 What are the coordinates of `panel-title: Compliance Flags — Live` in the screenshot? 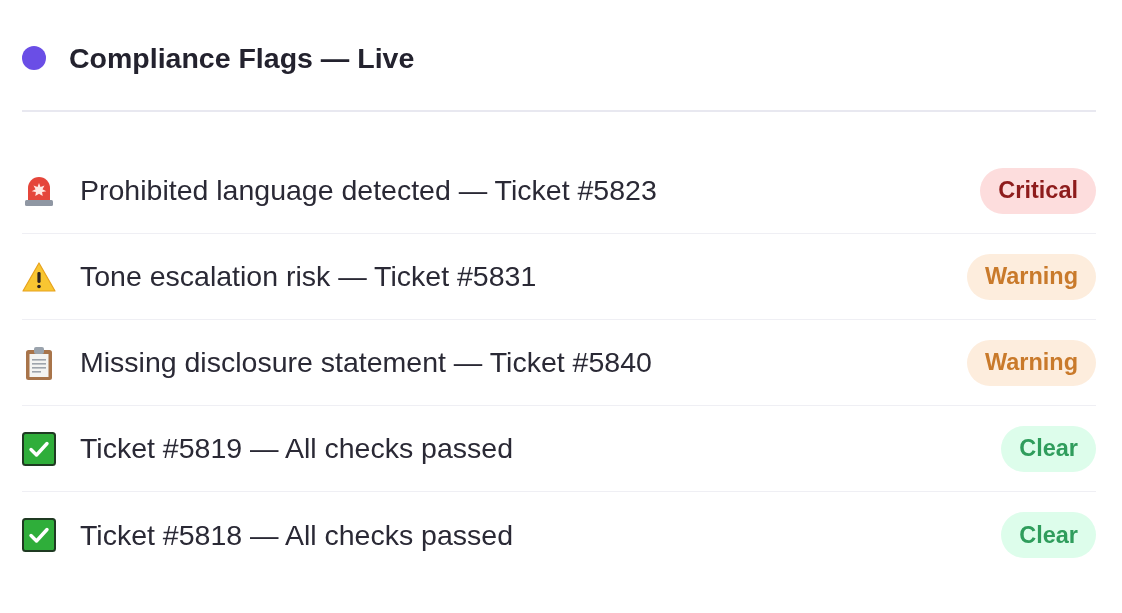 It's located at (242, 58).